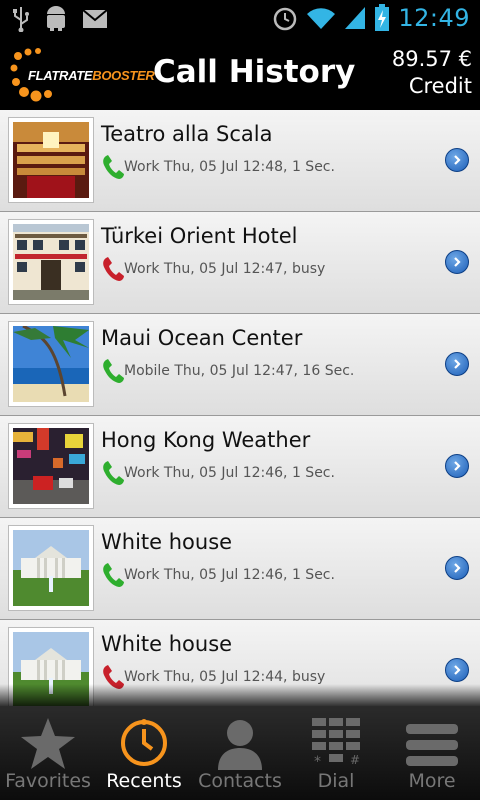  I want to click on call-detail: Work Thu, 05 Jul 12:48, 1 Sec., so click(229, 167).